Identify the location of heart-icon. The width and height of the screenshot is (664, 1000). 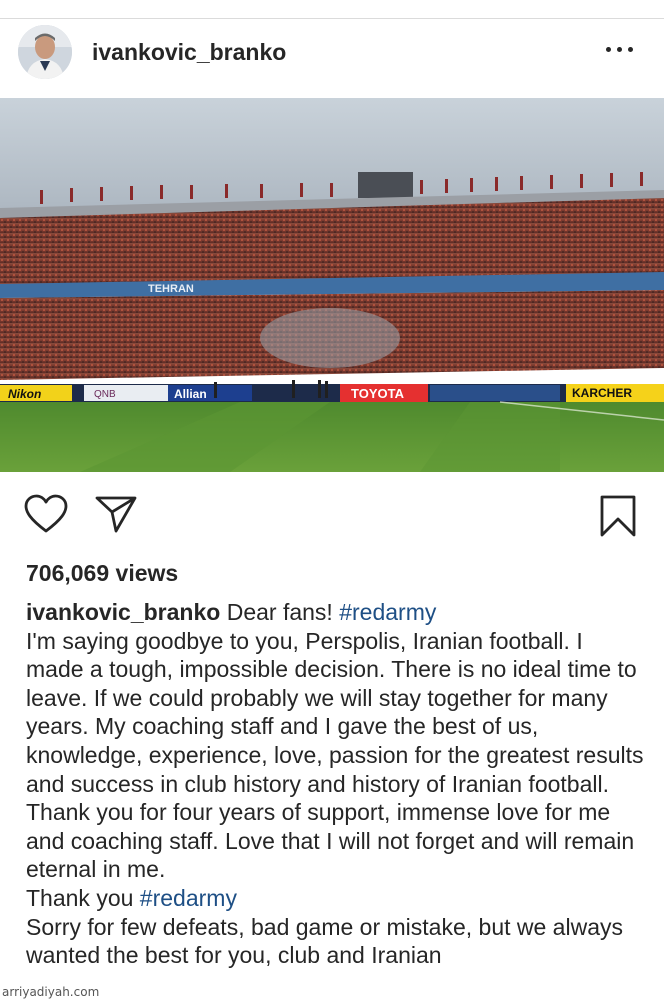
(46, 514).